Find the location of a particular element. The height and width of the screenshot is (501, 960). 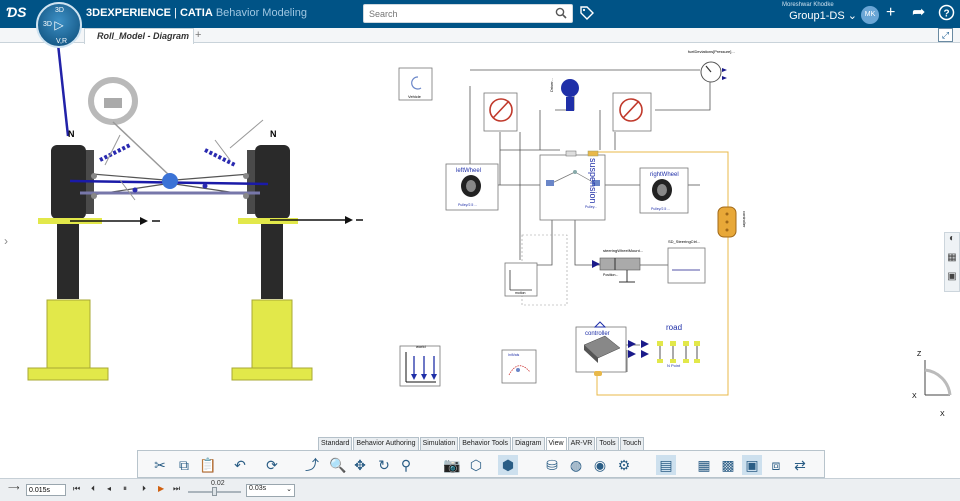

time-input is located at coordinates (46, 490).